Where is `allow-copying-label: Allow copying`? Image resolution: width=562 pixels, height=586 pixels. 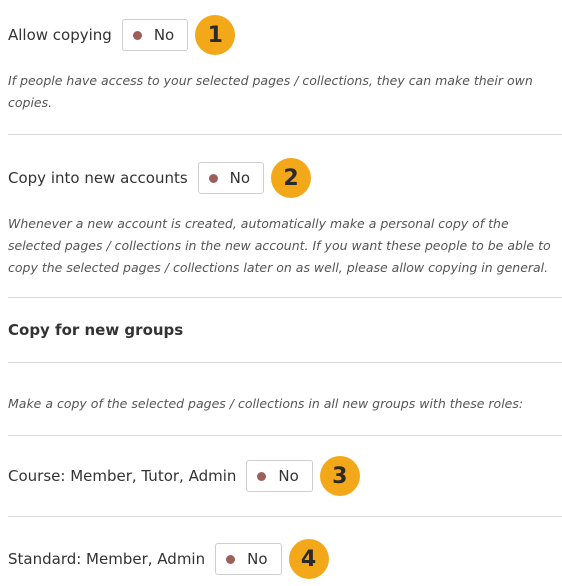 allow-copying-label: Allow copying is located at coordinates (60, 35).